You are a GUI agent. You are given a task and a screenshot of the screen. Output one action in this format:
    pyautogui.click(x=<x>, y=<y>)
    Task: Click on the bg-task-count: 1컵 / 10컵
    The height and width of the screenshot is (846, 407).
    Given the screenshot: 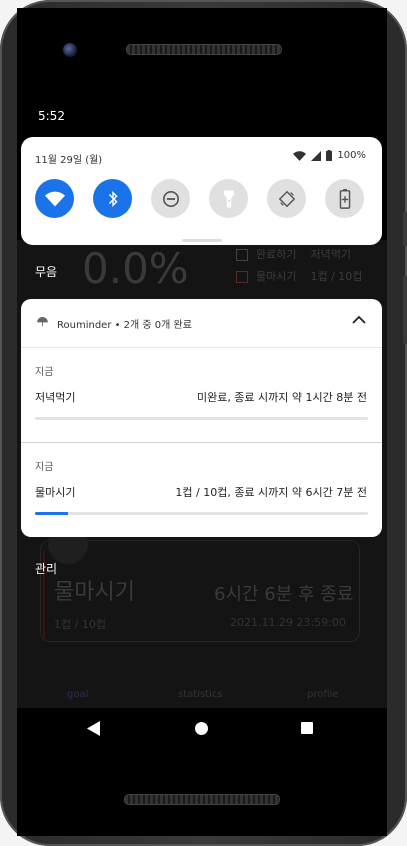 What is the action you would take?
    pyautogui.click(x=80, y=624)
    